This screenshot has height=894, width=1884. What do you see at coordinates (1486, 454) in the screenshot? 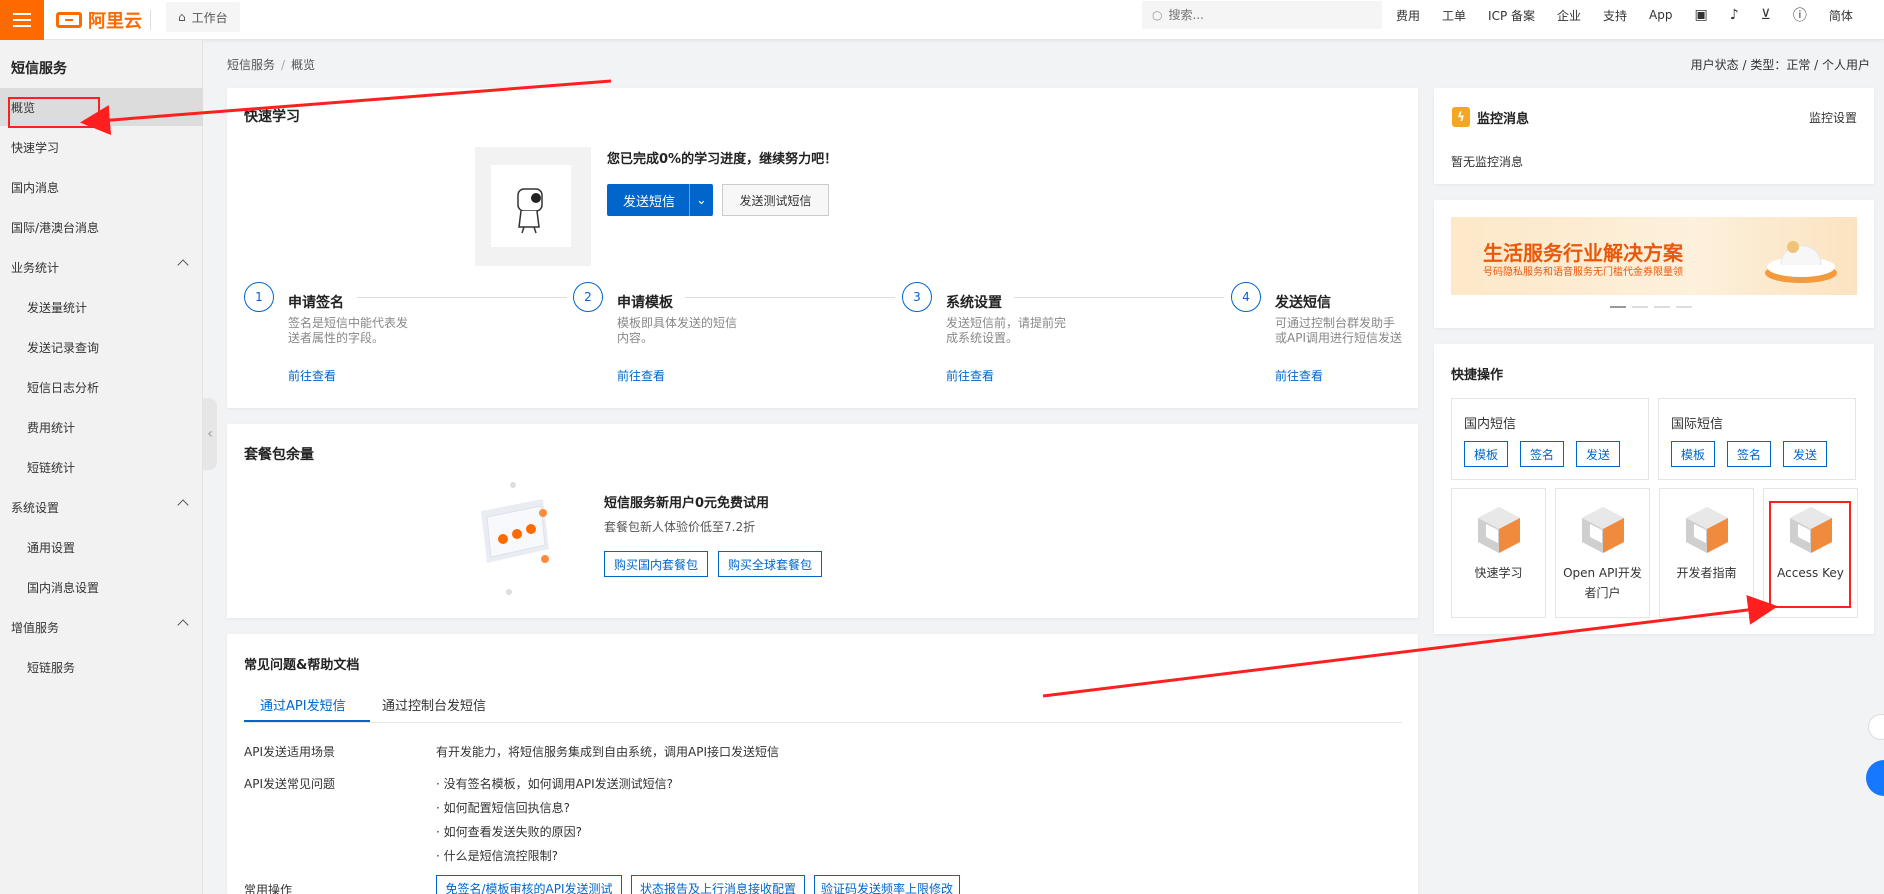
I see `domestic-template-button: 模板` at bounding box center [1486, 454].